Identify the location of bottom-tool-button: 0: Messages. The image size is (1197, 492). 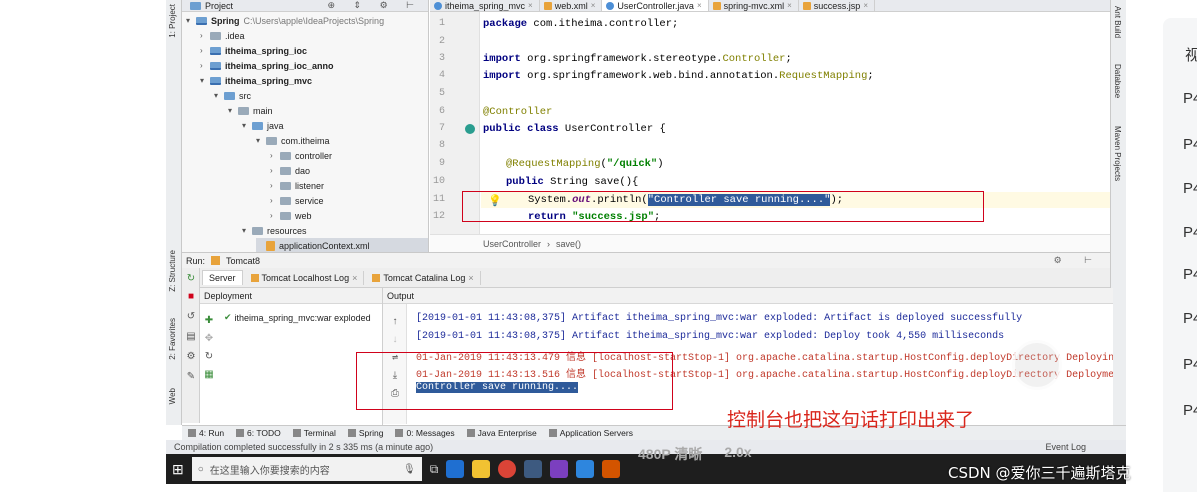
(425, 433).